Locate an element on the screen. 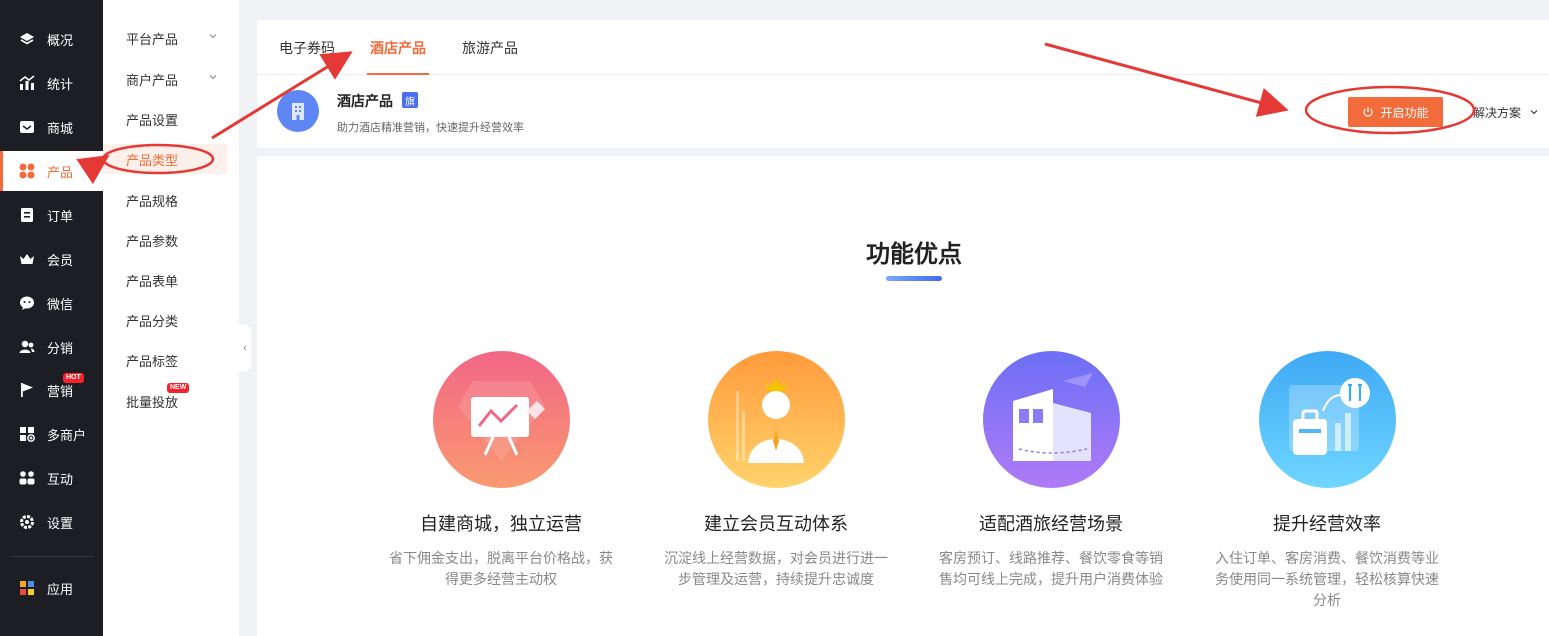  mail-icon is located at coordinates (27, 127).